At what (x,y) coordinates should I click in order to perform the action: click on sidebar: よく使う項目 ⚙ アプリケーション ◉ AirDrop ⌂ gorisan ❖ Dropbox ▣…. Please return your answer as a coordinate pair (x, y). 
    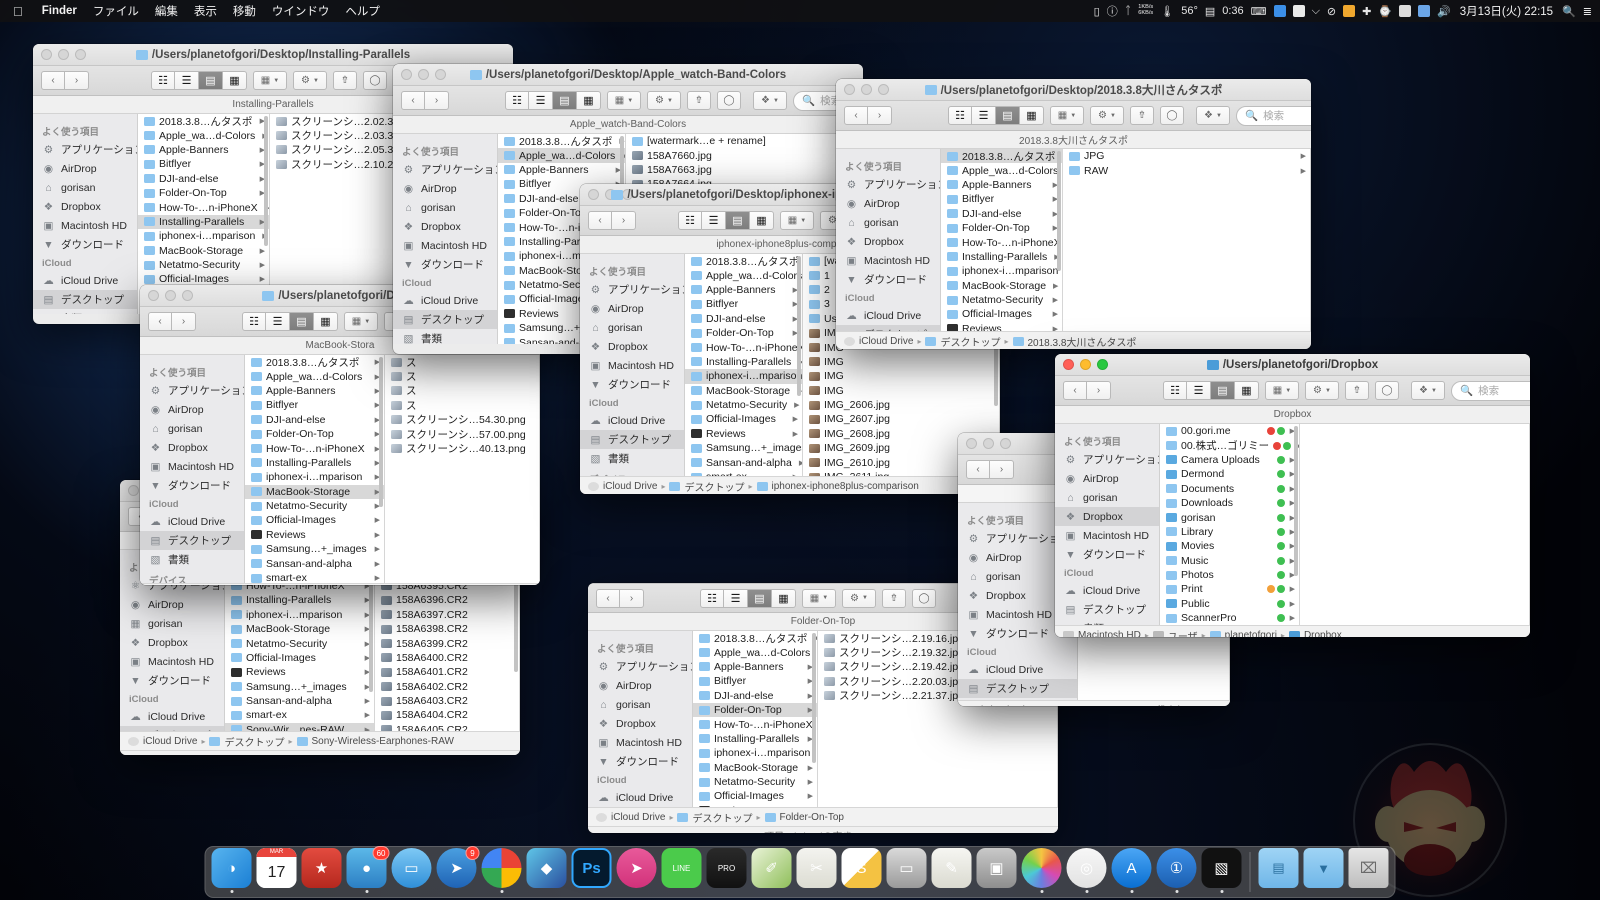
    Looking at the image, I should click on (85, 214).